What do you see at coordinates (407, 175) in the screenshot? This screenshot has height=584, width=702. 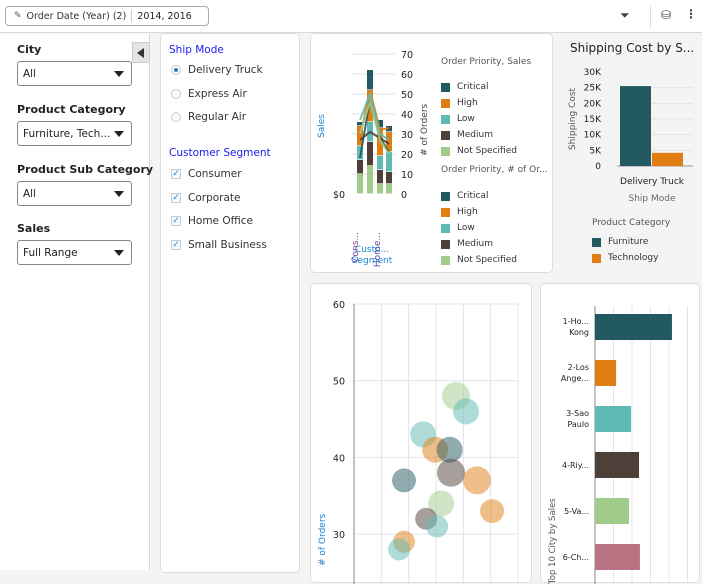 I see `y2-tick-label: 10` at bounding box center [407, 175].